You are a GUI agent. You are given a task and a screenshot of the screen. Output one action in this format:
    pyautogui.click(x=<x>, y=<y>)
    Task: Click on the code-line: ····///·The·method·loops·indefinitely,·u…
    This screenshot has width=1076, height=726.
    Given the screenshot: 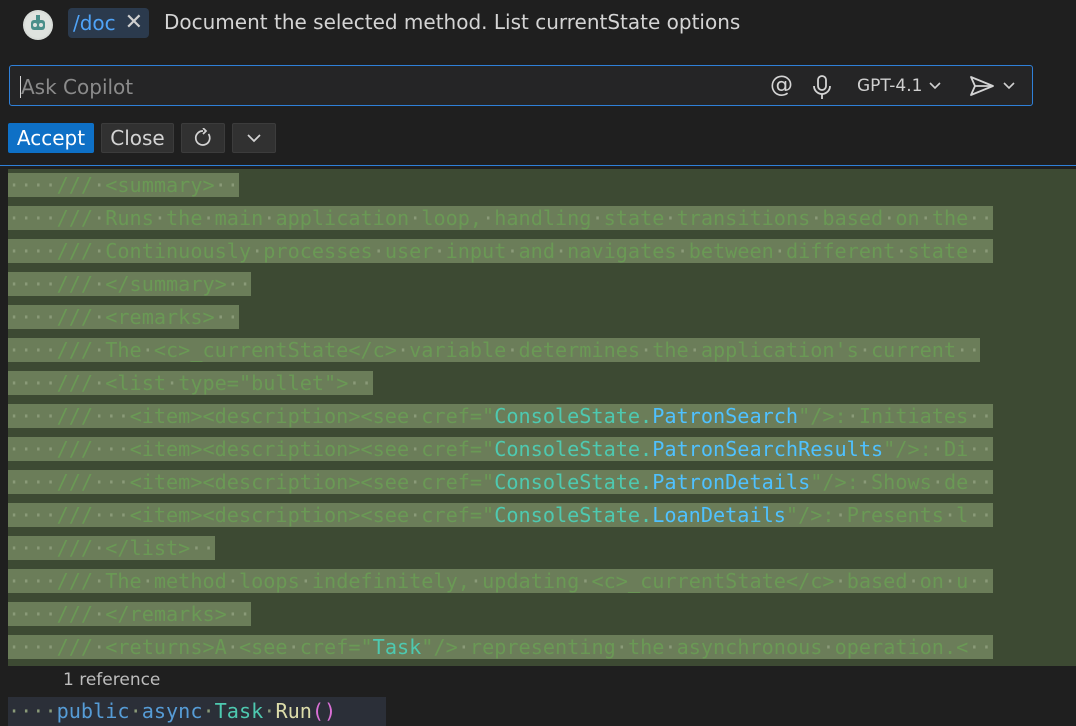 What is the action you would take?
    pyautogui.click(x=500, y=581)
    